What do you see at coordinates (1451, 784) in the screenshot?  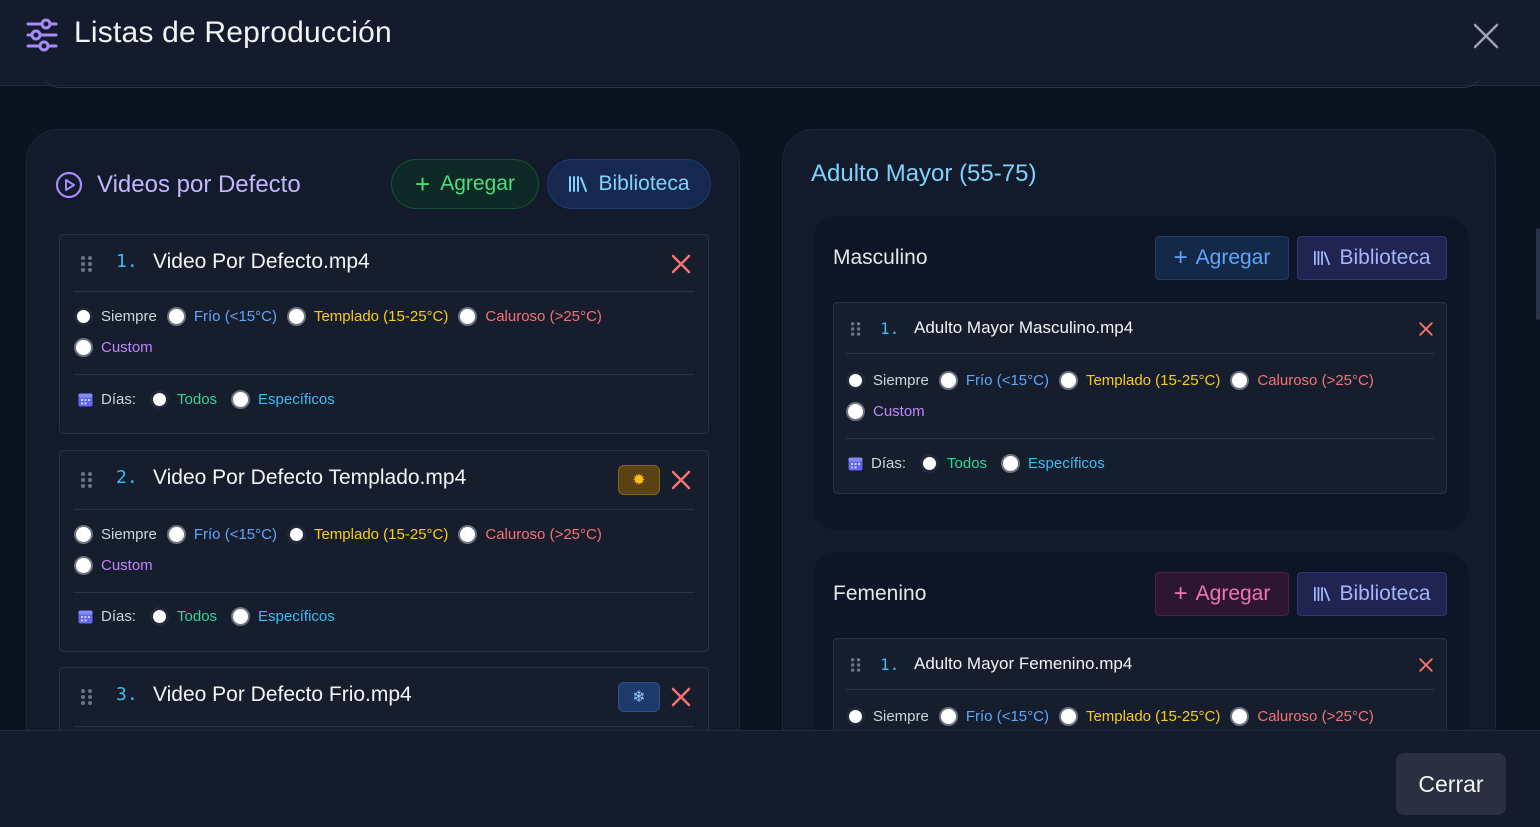 I see `close-button: Cerrar` at bounding box center [1451, 784].